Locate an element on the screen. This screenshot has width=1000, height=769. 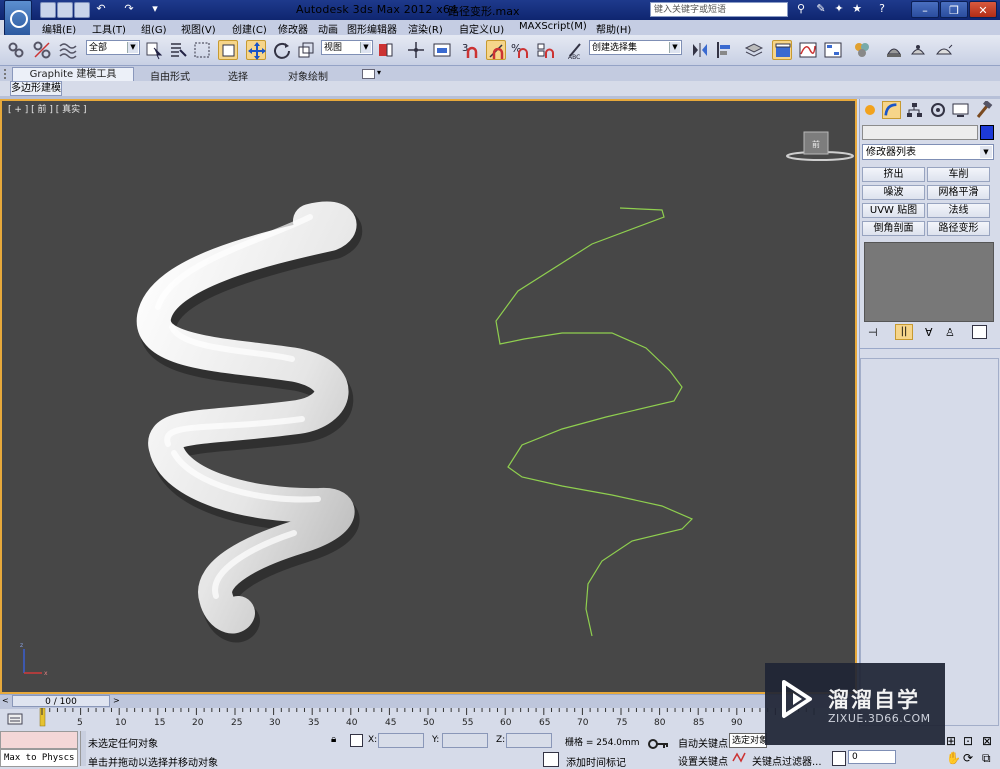
lock-selection-icon: 🔒︎ is located at coordinates (333, 739).